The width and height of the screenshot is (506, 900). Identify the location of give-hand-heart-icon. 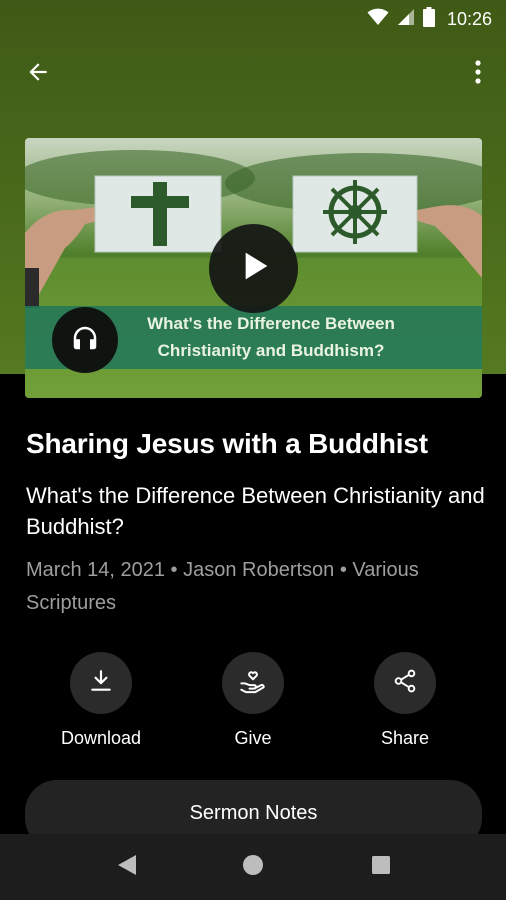
(253, 683).